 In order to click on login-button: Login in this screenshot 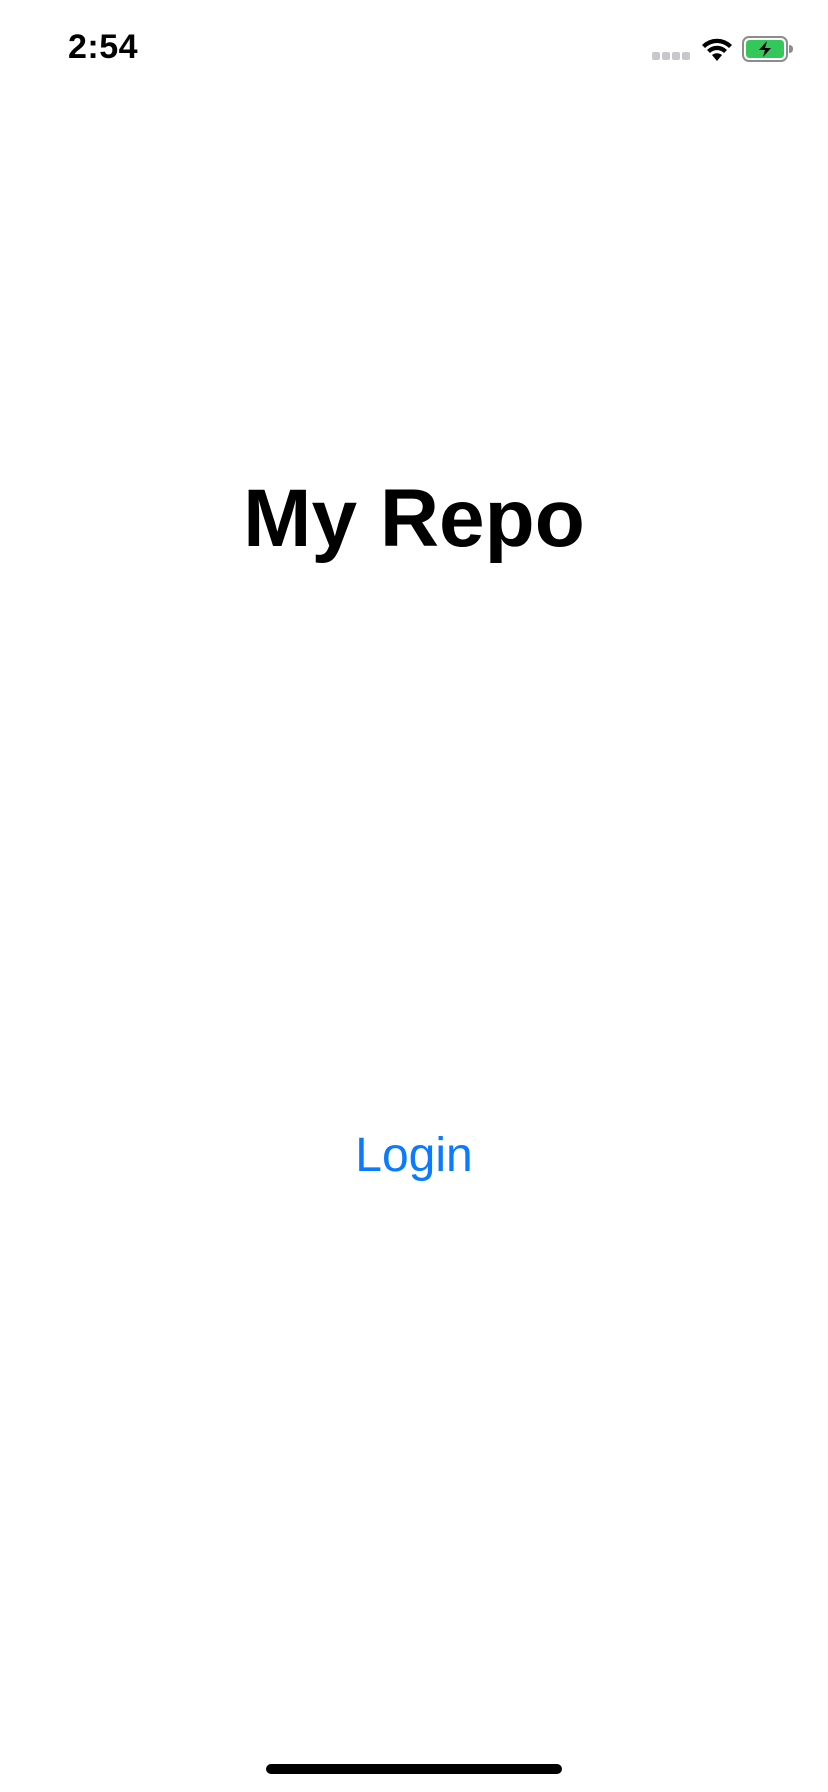, I will do `click(414, 1155)`.